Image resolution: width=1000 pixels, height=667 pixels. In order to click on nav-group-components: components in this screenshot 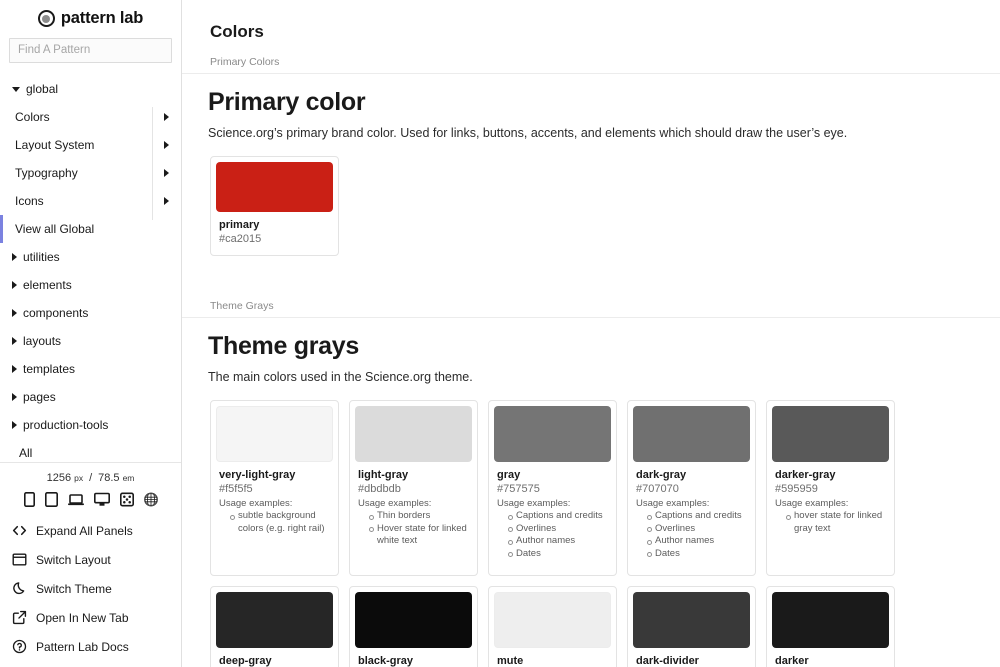, I will do `click(90, 313)`.